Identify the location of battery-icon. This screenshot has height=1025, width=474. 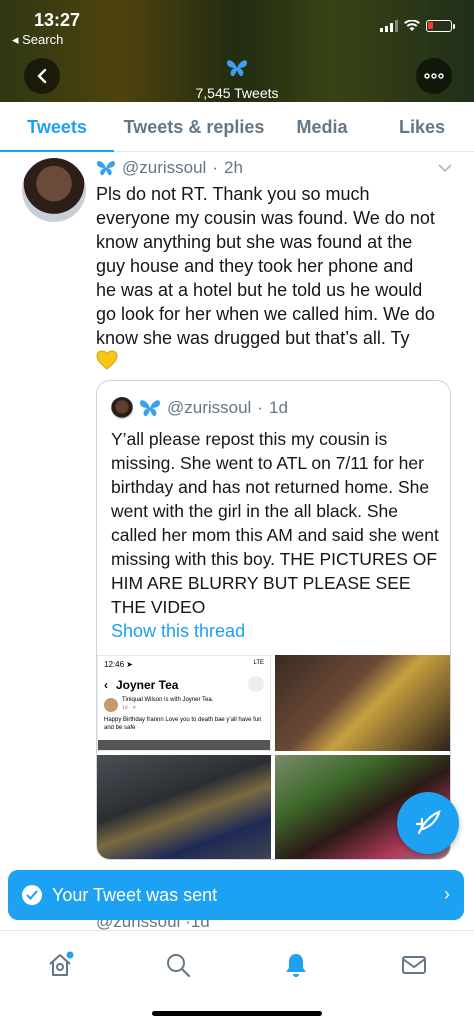
(440, 26).